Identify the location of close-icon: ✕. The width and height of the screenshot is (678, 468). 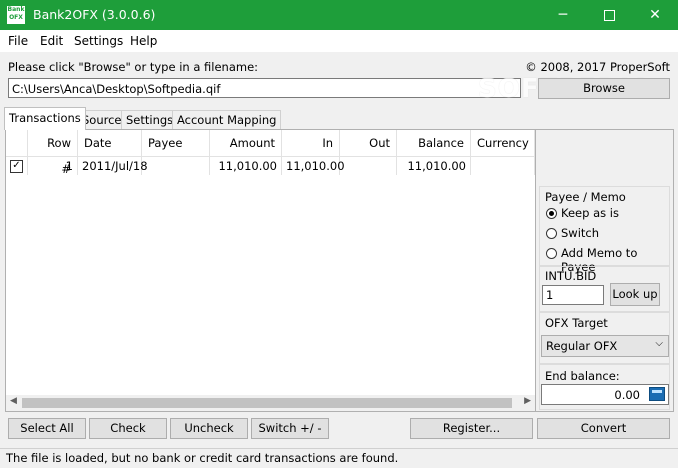
(655, 15).